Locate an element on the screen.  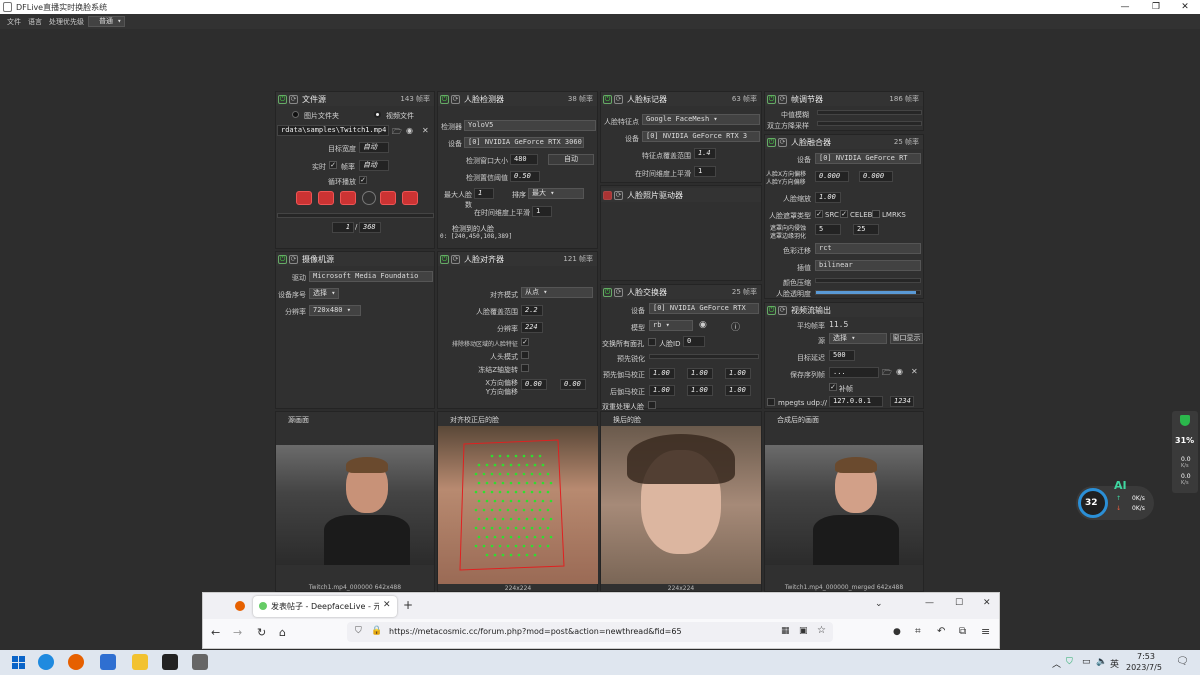
post-gamma-b: 1.00 is located at coordinates (738, 390).